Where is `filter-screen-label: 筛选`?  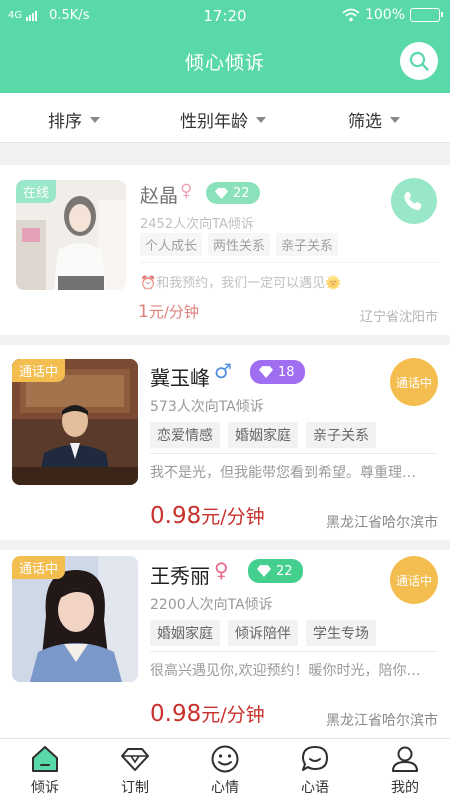 filter-screen-label: 筛选 is located at coordinates (365, 122).